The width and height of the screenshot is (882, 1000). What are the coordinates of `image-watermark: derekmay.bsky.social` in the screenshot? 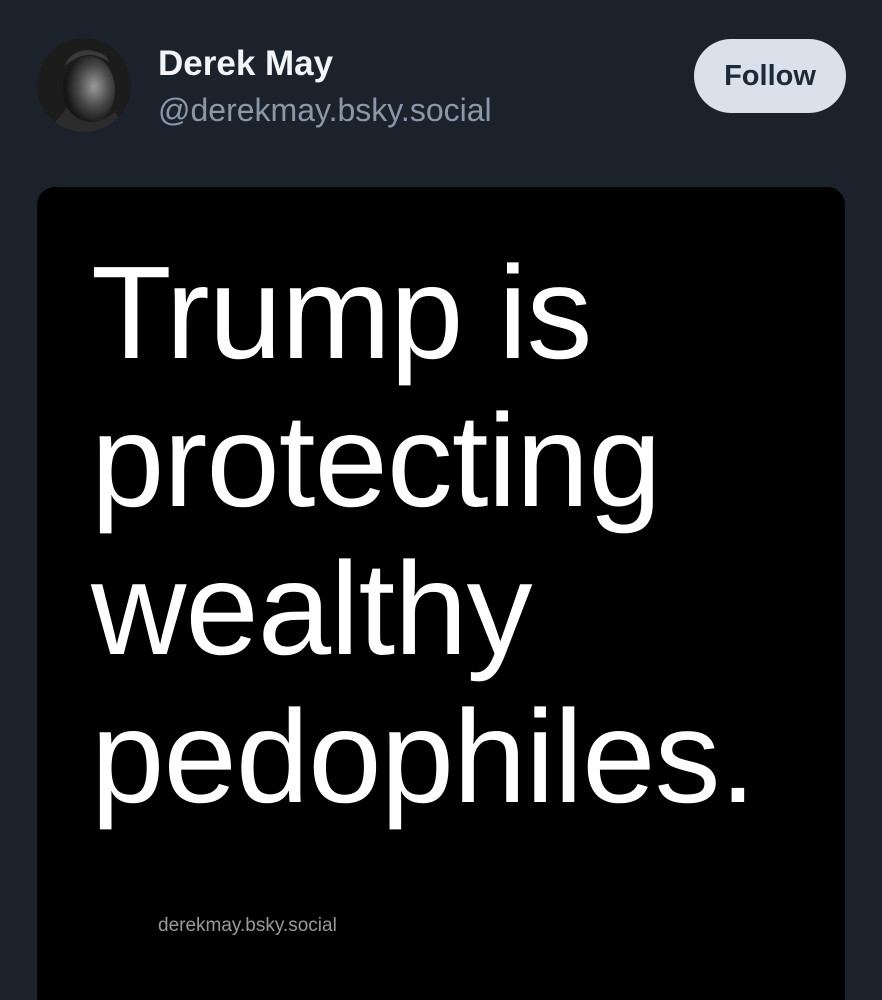 It's located at (247, 925).